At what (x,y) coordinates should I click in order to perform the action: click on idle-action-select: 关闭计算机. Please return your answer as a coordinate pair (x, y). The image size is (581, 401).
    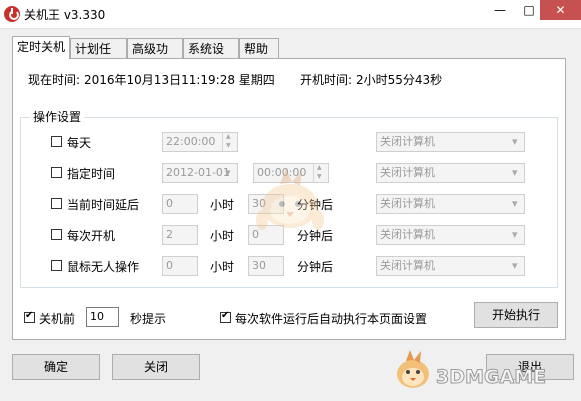
    Looking at the image, I should click on (450, 266).